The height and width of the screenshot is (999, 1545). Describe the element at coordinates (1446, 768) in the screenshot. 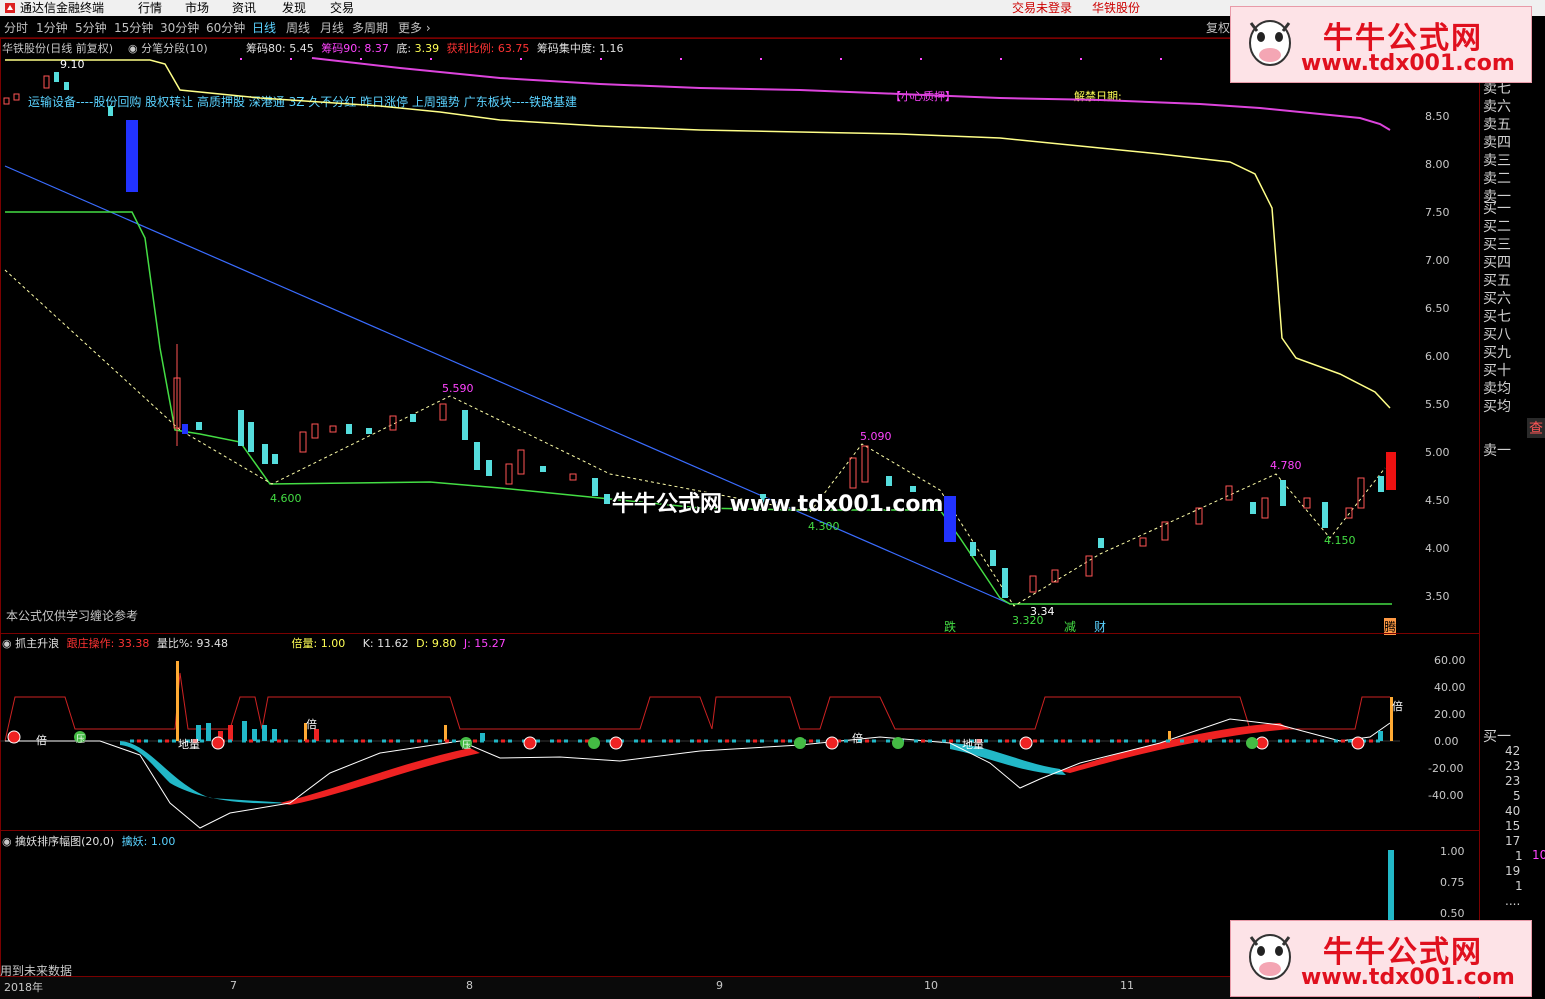

I see `y-tick: -20.00` at that location.